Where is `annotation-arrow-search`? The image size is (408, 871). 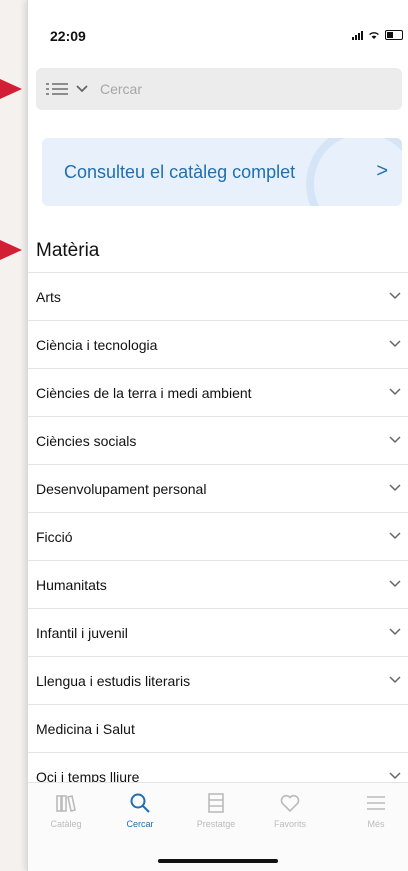 annotation-arrow-search is located at coordinates (11, 89).